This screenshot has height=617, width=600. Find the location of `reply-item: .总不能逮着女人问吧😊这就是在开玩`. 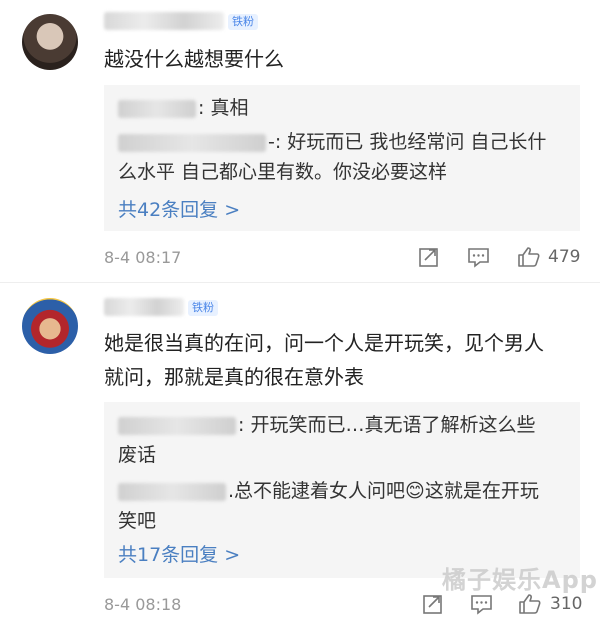

reply-item: .总不能逮着女人问吧😊这就是在开玩 is located at coordinates (328, 491).